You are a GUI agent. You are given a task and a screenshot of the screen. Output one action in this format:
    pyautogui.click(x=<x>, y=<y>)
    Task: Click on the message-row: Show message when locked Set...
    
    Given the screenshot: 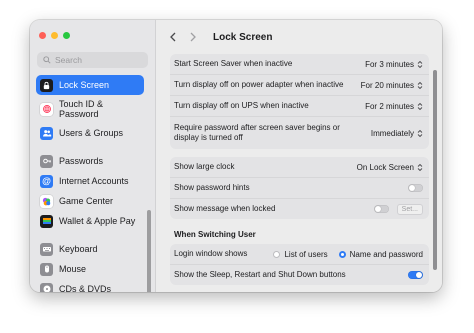 What is the action you would take?
    pyautogui.click(x=299, y=209)
    